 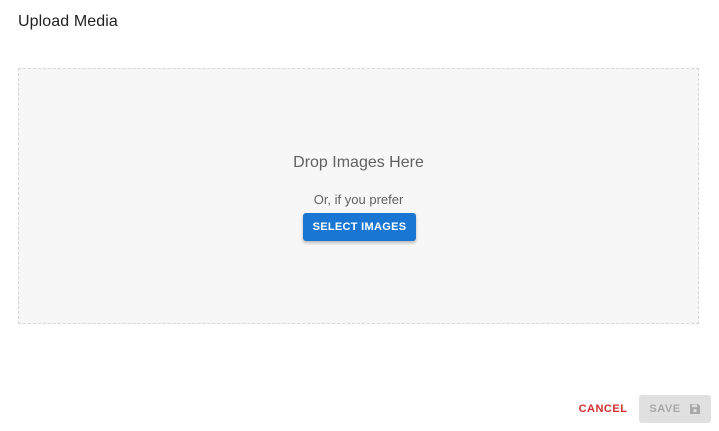 What do you see at coordinates (68, 21) in the screenshot?
I see `dialog-title: Upload Media` at bounding box center [68, 21].